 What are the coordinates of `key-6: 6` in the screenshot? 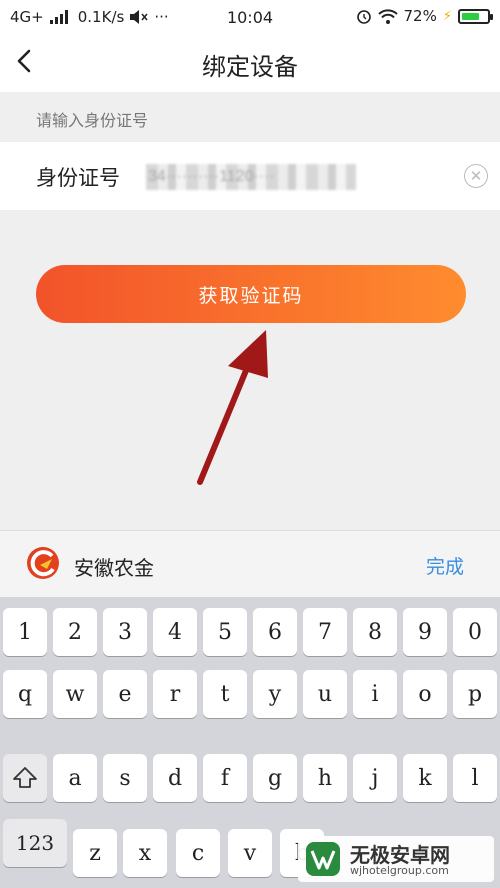 It's located at (275, 632).